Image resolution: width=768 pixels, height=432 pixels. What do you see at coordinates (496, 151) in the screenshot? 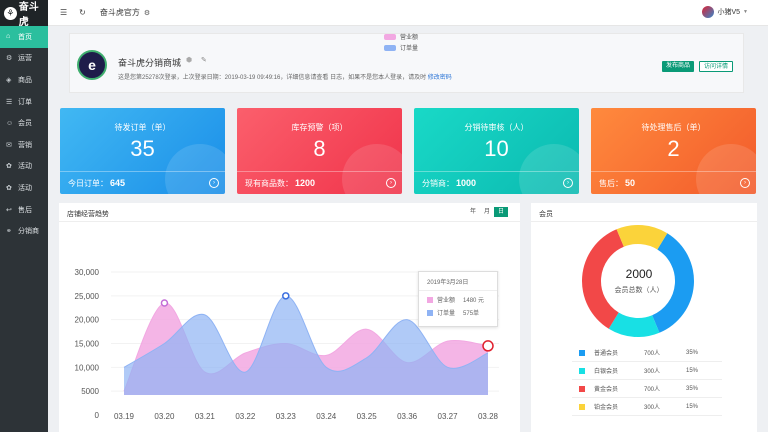
I see `stat-card: 分销待审核（人） 10 分销商： 1000 ›` at bounding box center [496, 151].